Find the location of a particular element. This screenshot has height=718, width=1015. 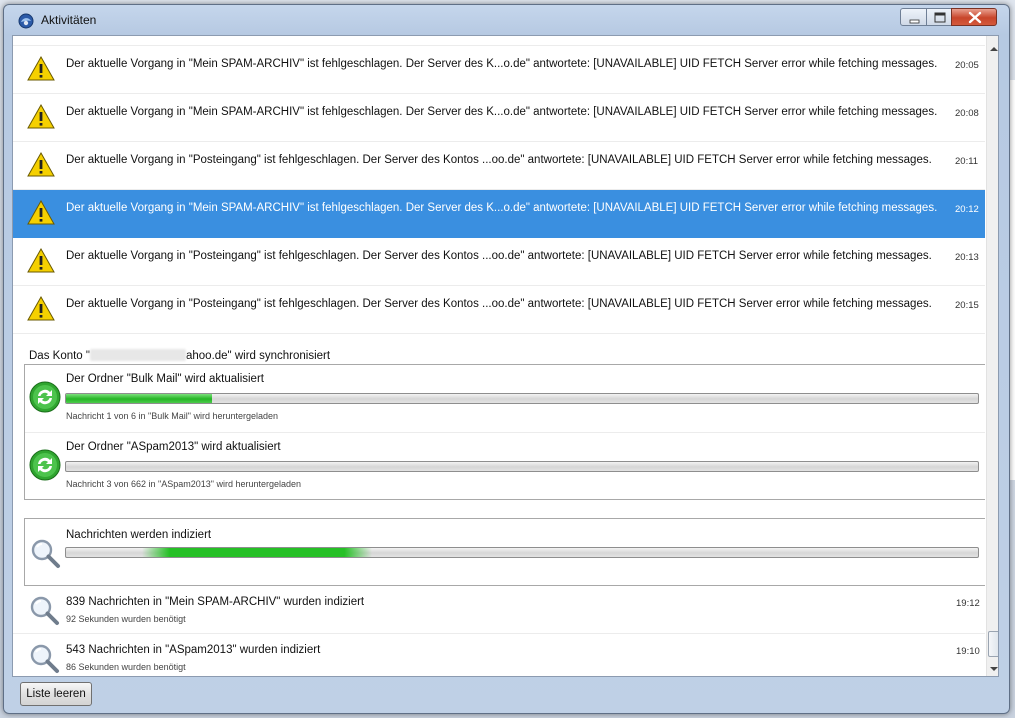

sync-item-label: Der Ordner "ASpam2013" wird aktualisiert is located at coordinates (173, 447).